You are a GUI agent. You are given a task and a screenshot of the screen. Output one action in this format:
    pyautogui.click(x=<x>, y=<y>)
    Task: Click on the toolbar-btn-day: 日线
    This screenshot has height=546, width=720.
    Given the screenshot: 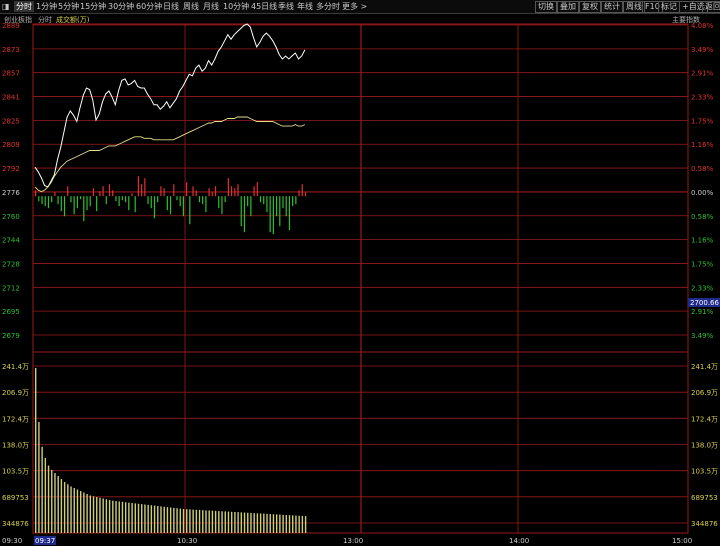 What is the action you would take?
    pyautogui.click(x=171, y=6)
    